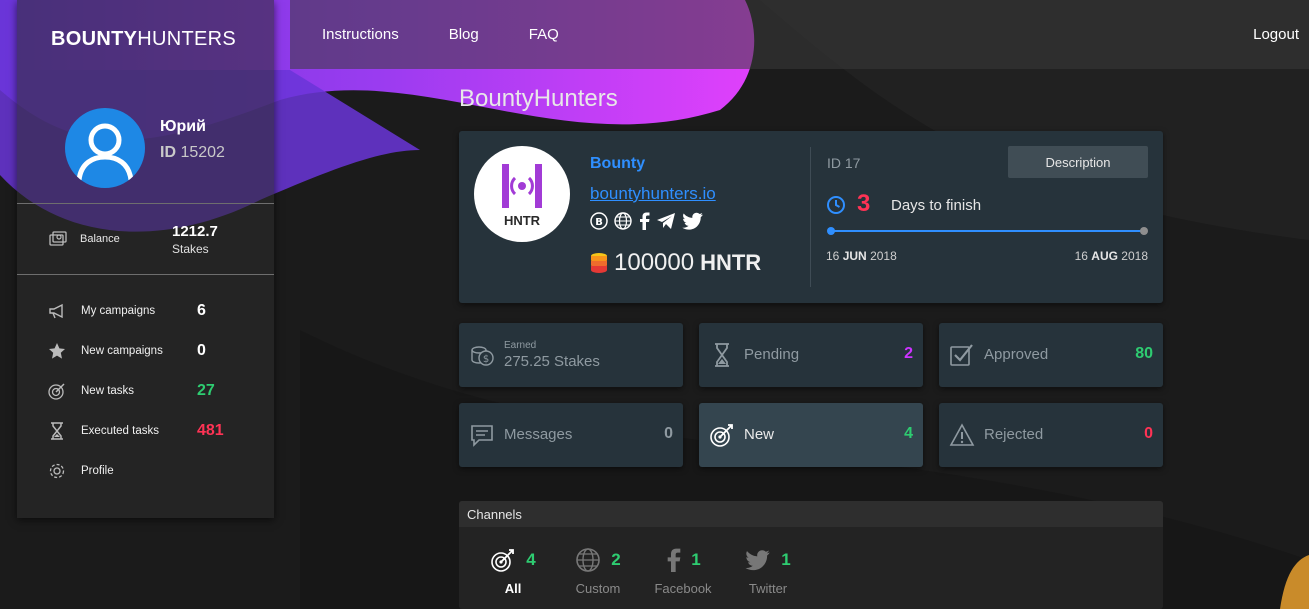  Describe the element at coordinates (57, 351) in the screenshot. I see `star-icon` at that location.